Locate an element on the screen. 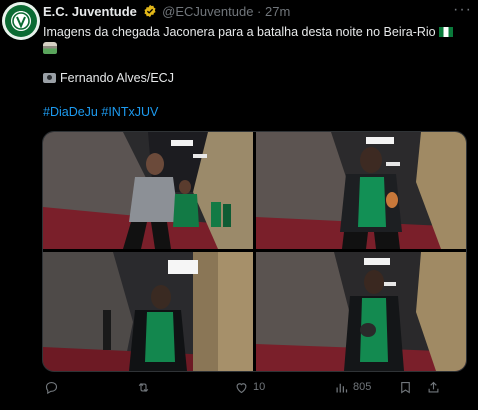 Image resolution: width=478 pixels, height=410 pixels. share-icon is located at coordinates (433, 386).